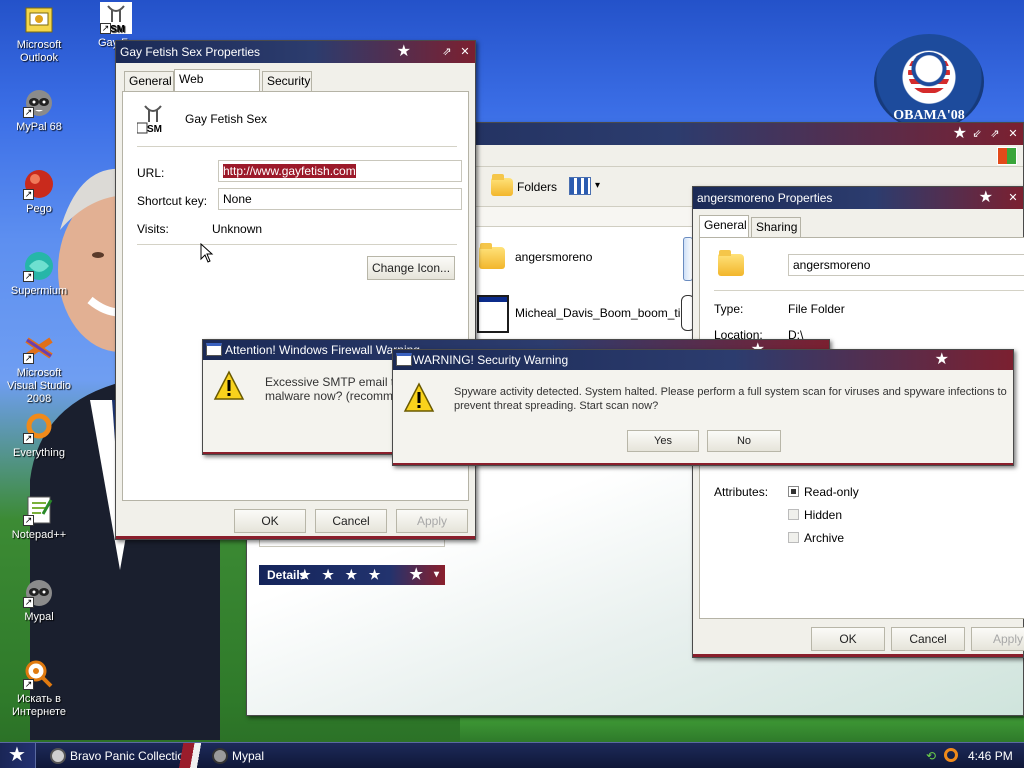 Image resolution: width=1024 pixels, height=768 pixels. I want to click on firewall-message-line2: malware now? (recommenc, so click(339, 396).